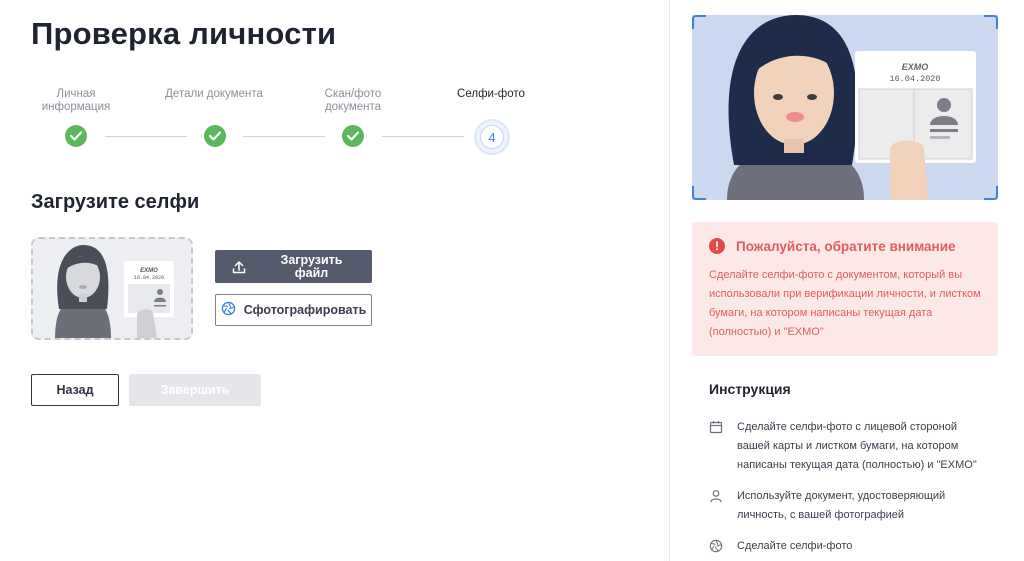 This screenshot has height=561, width=1024. I want to click on column-divider, so click(669, 280).